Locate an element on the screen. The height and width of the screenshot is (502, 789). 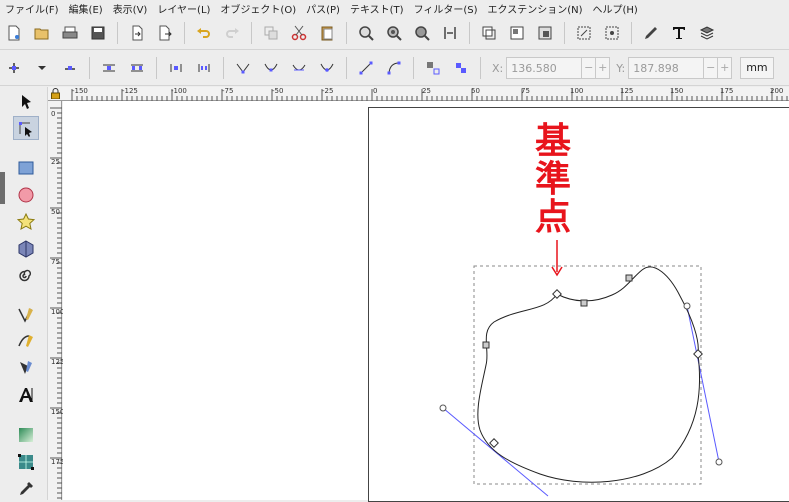
ruler-label: -150 is located at coordinates (80, 91).